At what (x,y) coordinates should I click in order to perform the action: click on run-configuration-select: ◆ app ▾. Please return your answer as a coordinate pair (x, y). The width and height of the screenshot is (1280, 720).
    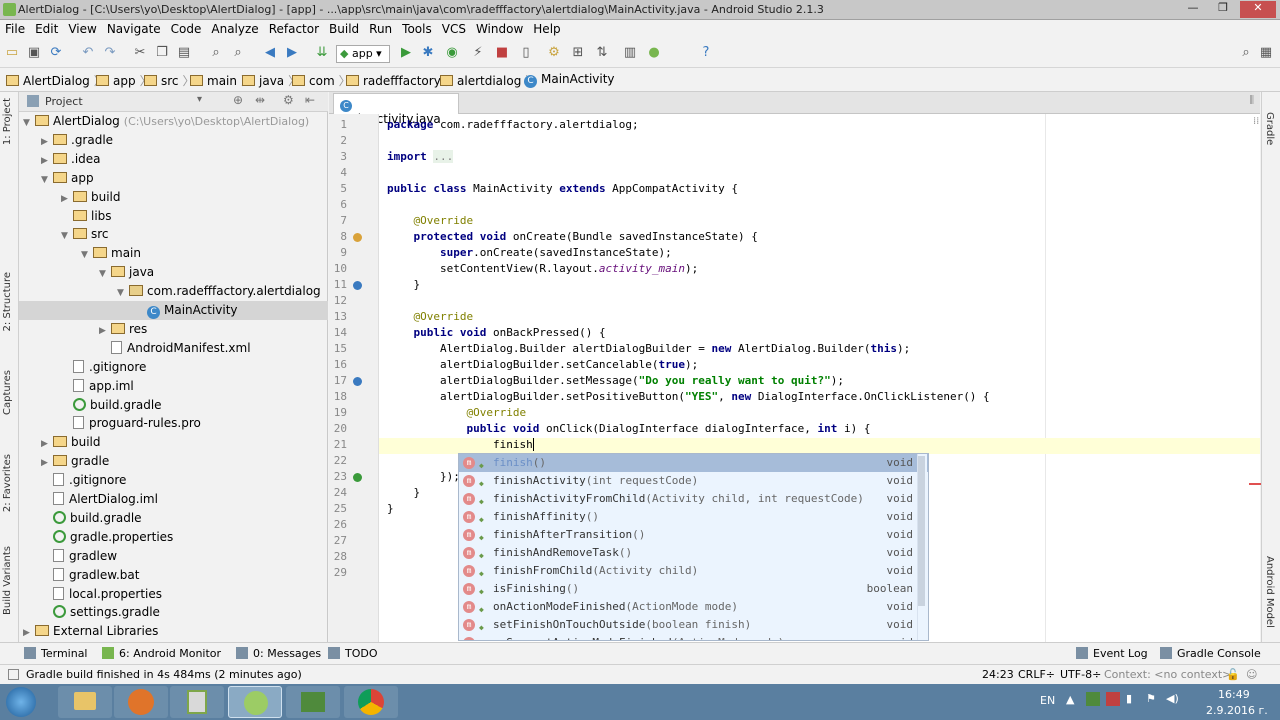
    Looking at the image, I should click on (363, 54).